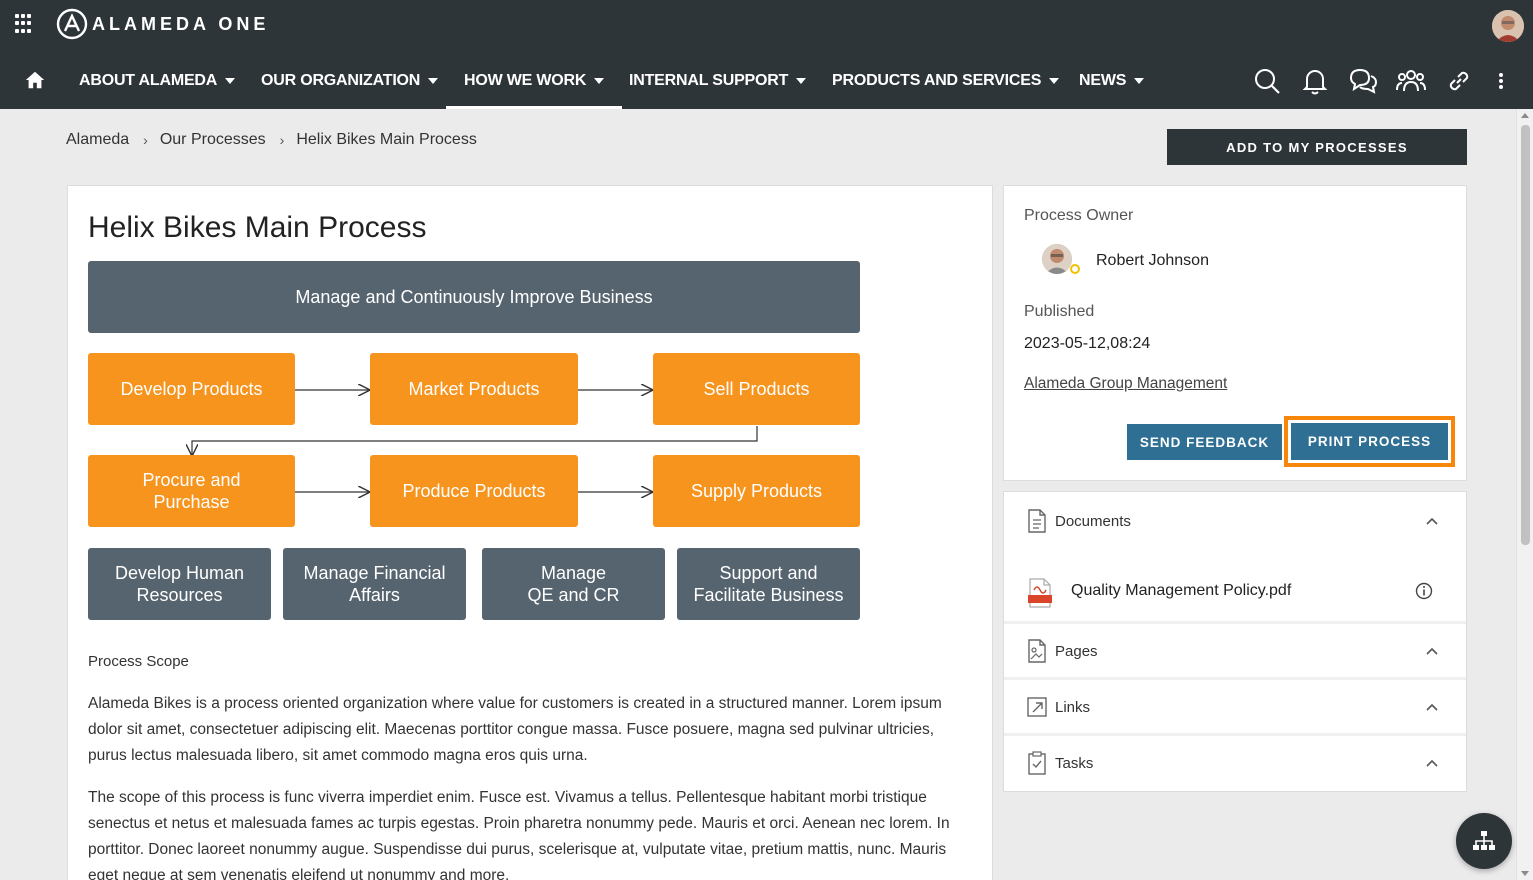 The height and width of the screenshot is (880, 1533). Describe the element at coordinates (1235, 651) in the screenshot. I see `accordion-pages: Pages` at that location.